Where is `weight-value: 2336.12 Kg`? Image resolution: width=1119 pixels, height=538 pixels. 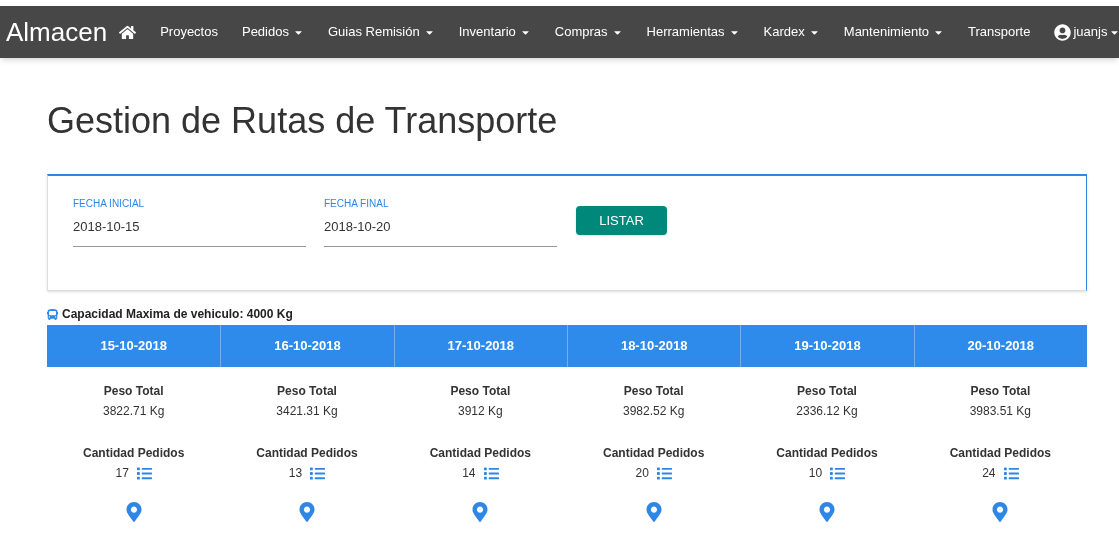
weight-value: 2336.12 Kg is located at coordinates (827, 411).